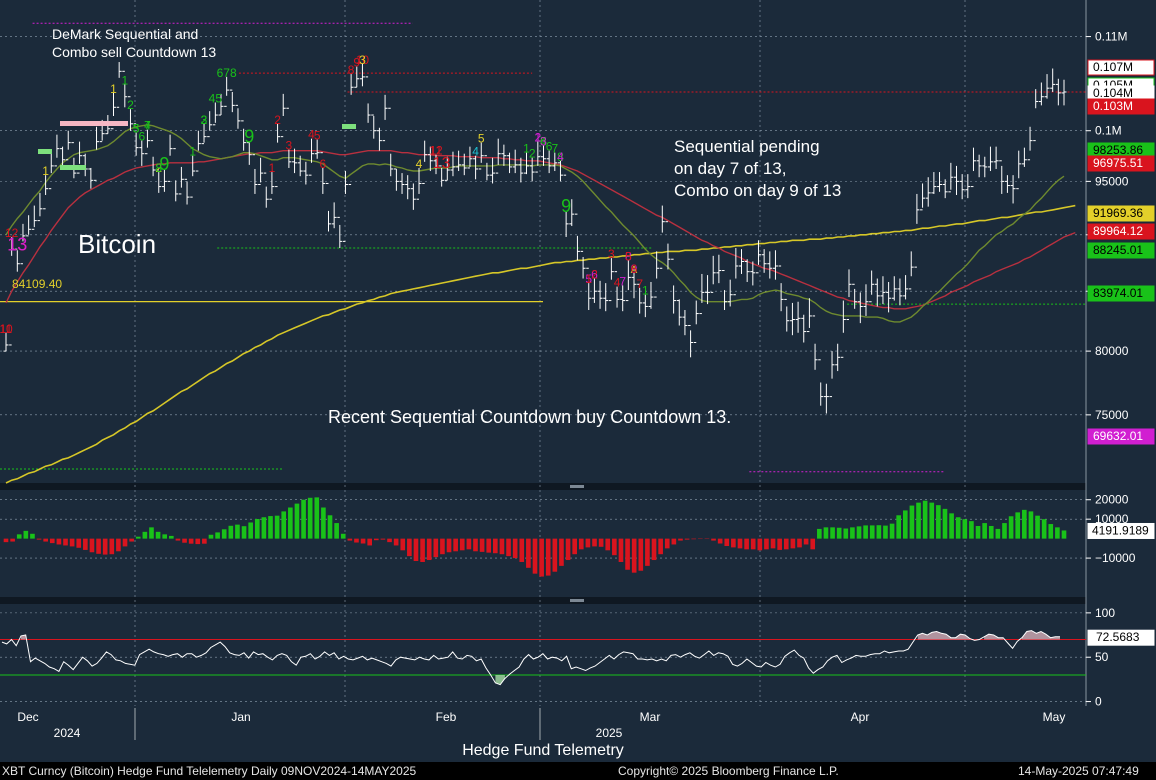  What do you see at coordinates (860, 717) in the screenshot?
I see `x-tick-apr: Apr` at bounding box center [860, 717].